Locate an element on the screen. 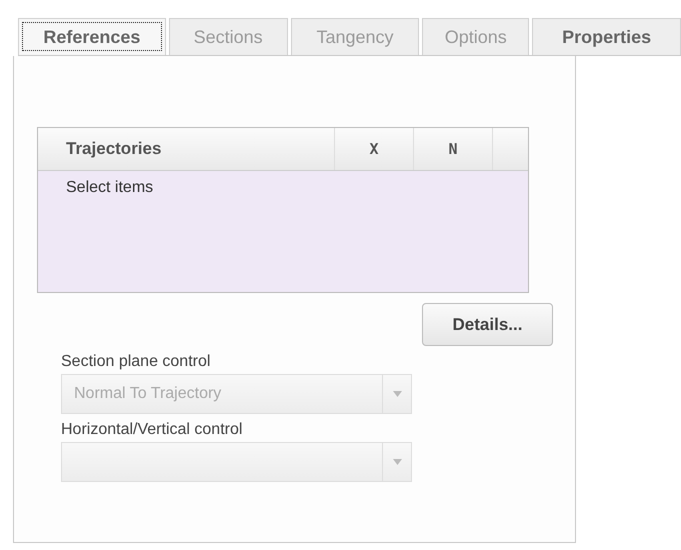  select-items-prompt: Select items is located at coordinates (110, 187).